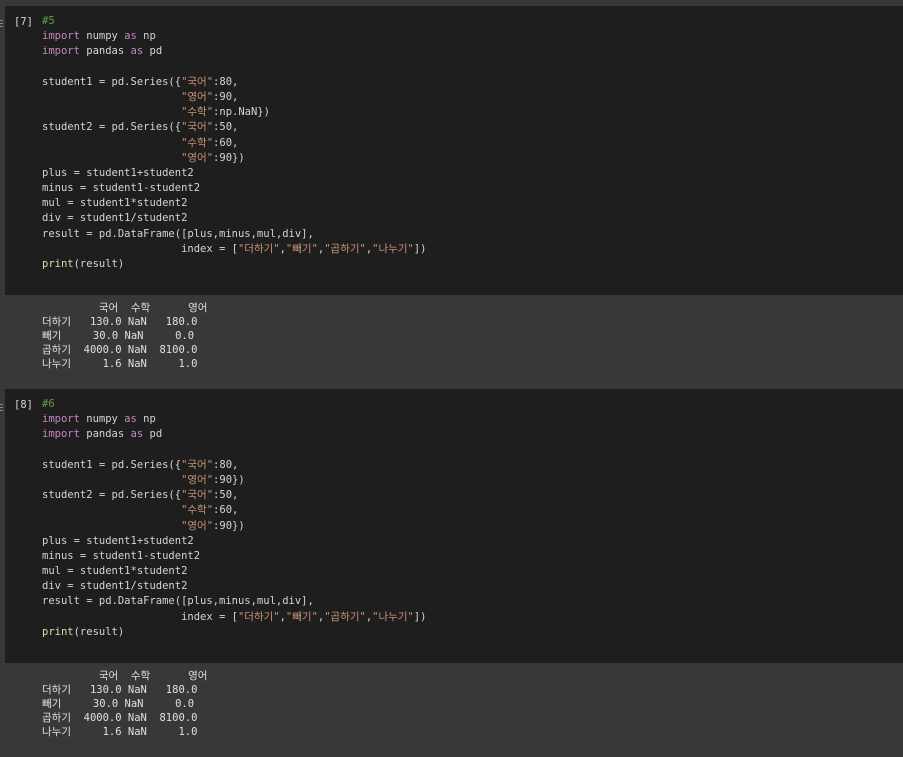  Describe the element at coordinates (226, 96) in the screenshot. I see `code-token: :90,` at that location.